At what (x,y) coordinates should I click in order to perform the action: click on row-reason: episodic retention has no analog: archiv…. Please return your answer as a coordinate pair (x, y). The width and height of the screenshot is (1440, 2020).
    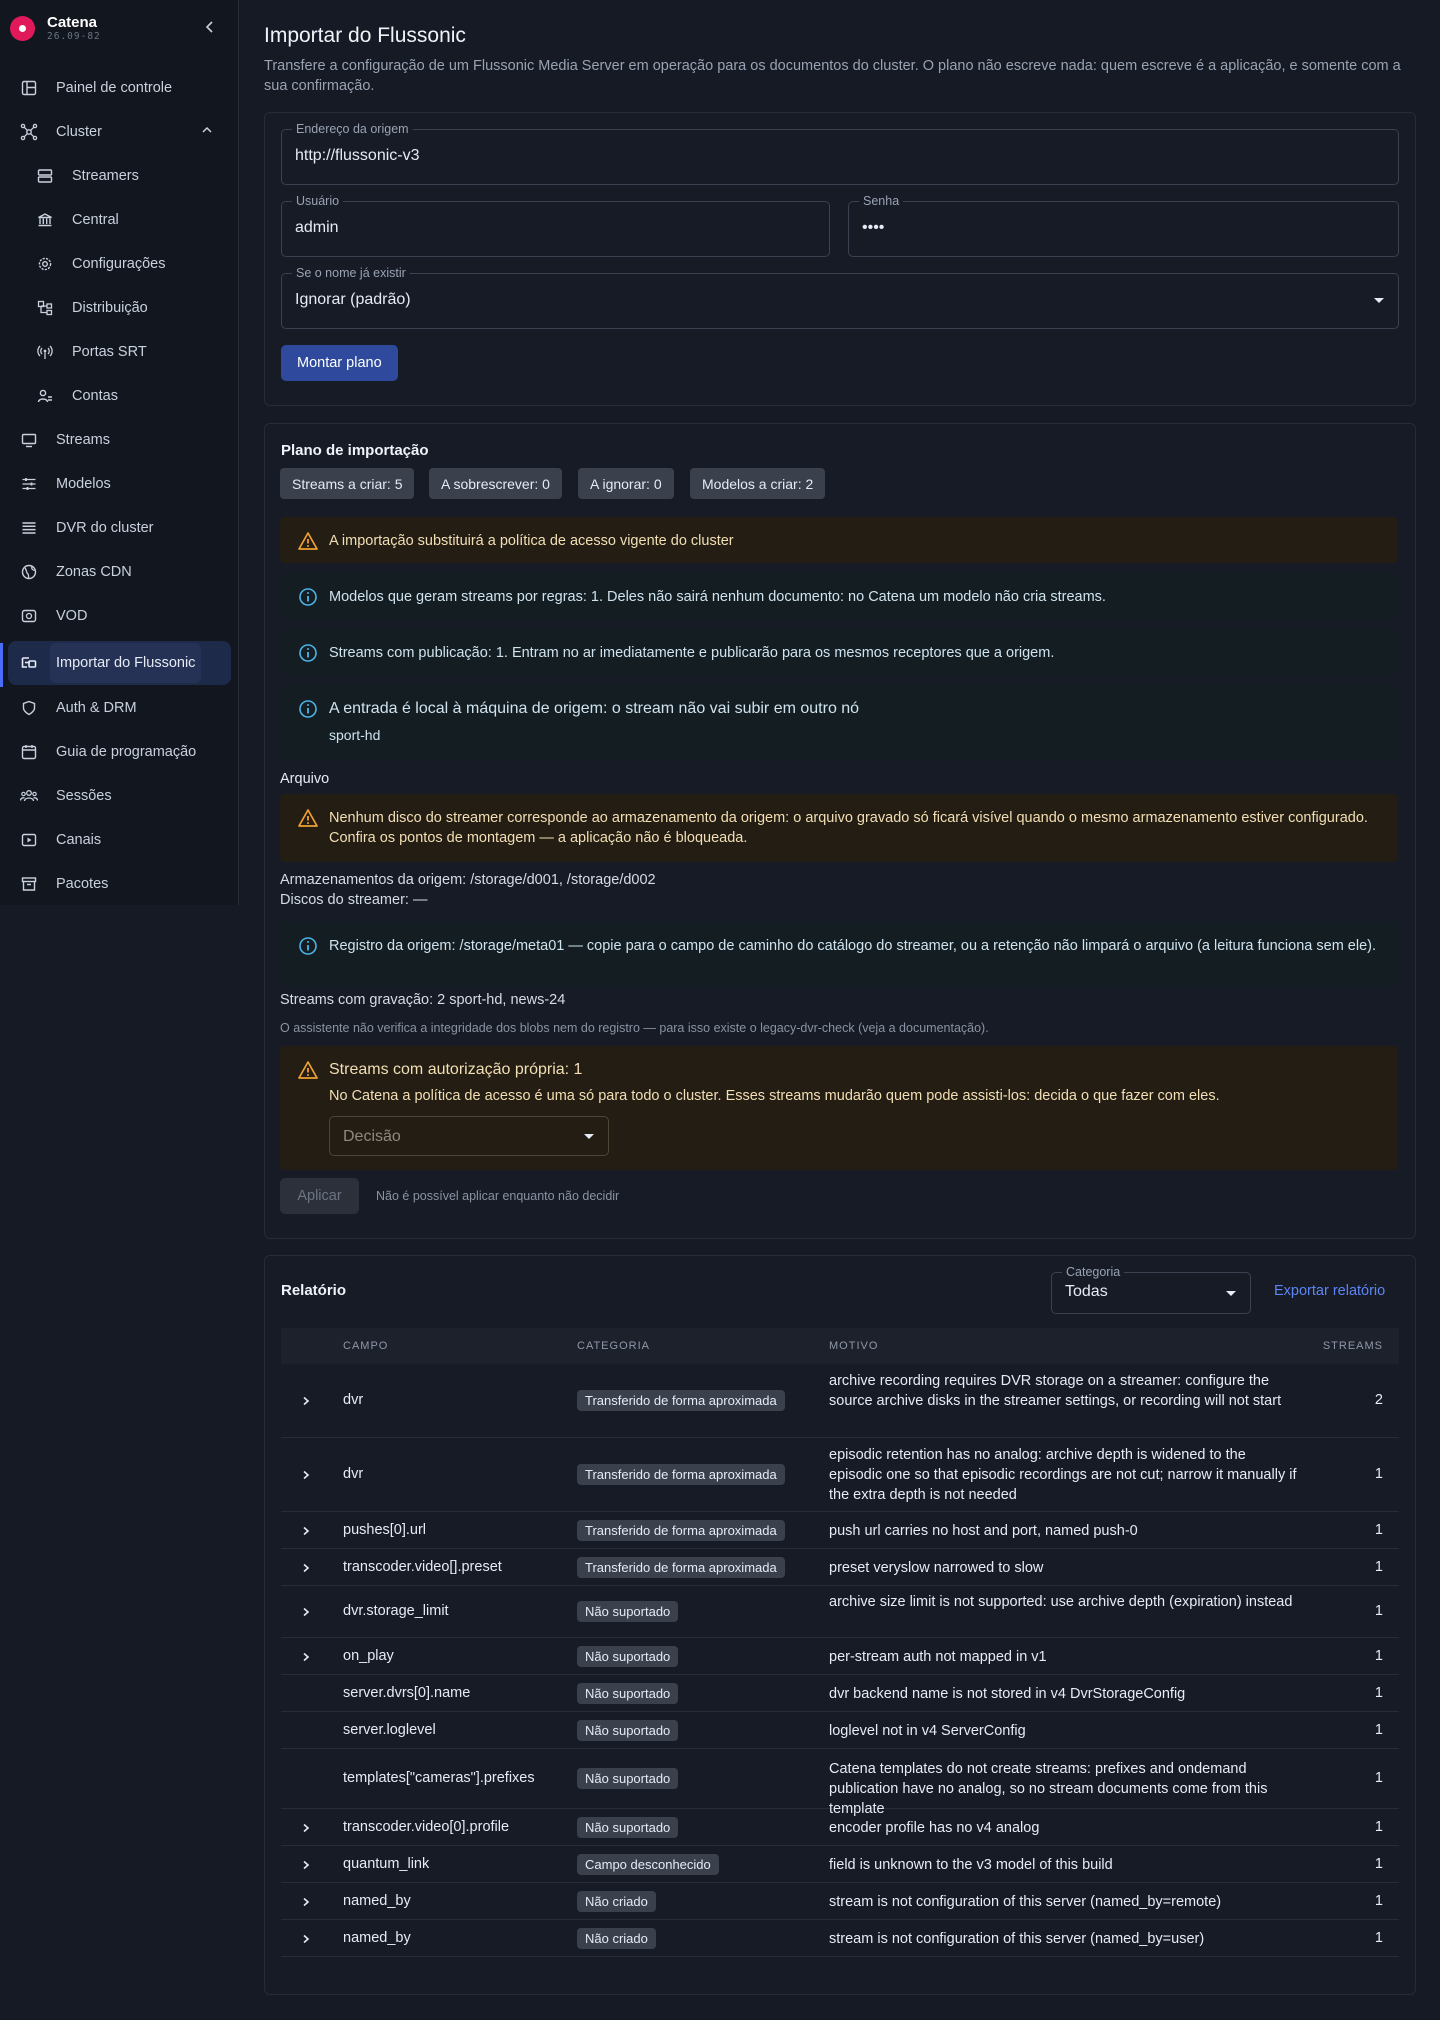
    Looking at the image, I should click on (1063, 1475).